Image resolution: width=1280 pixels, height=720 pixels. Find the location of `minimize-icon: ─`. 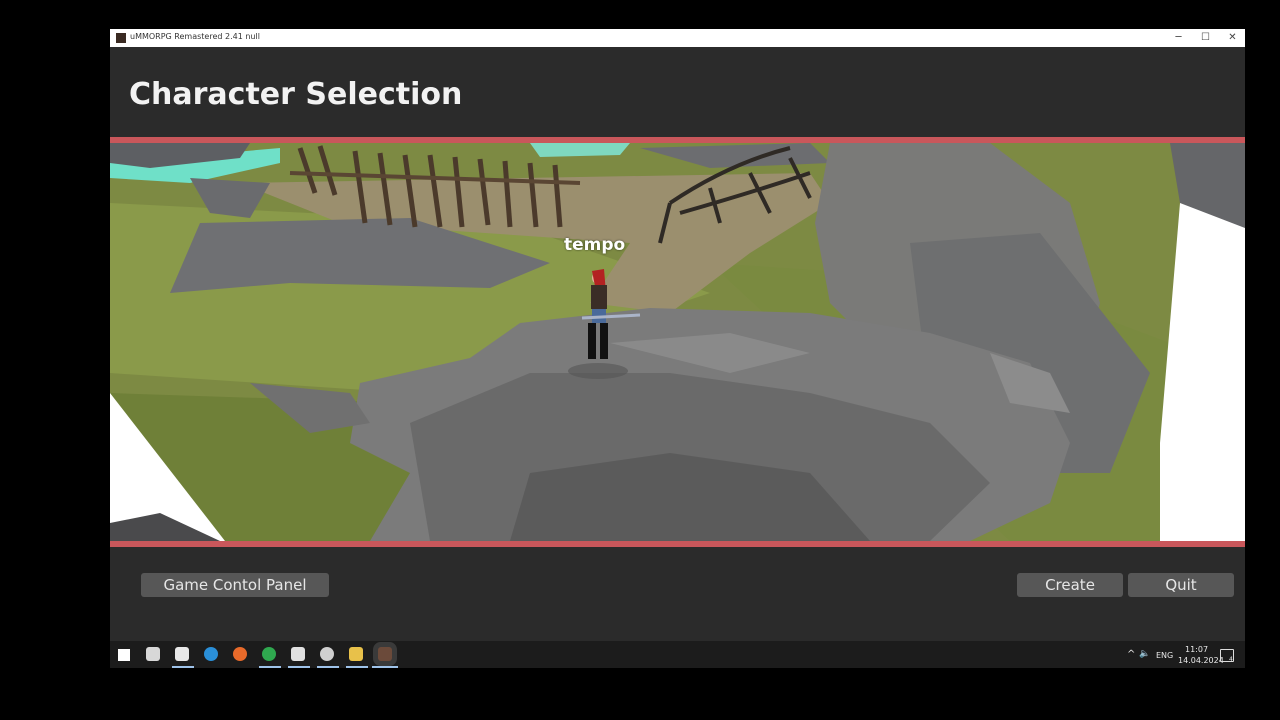

minimize-icon: ─ is located at coordinates (1178, 38).